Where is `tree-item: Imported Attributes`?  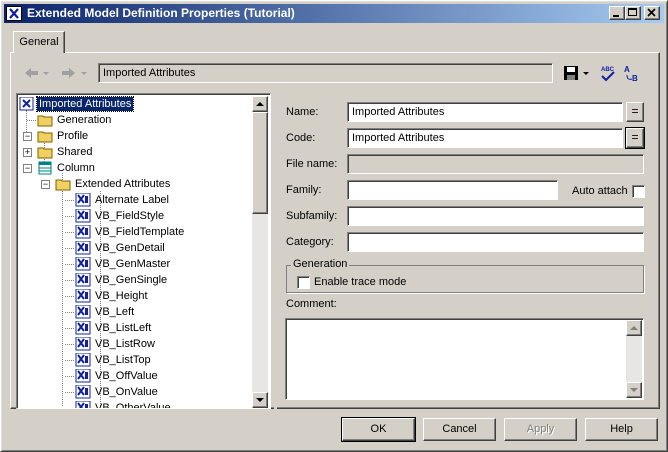 tree-item: Imported Attributes is located at coordinates (135, 104).